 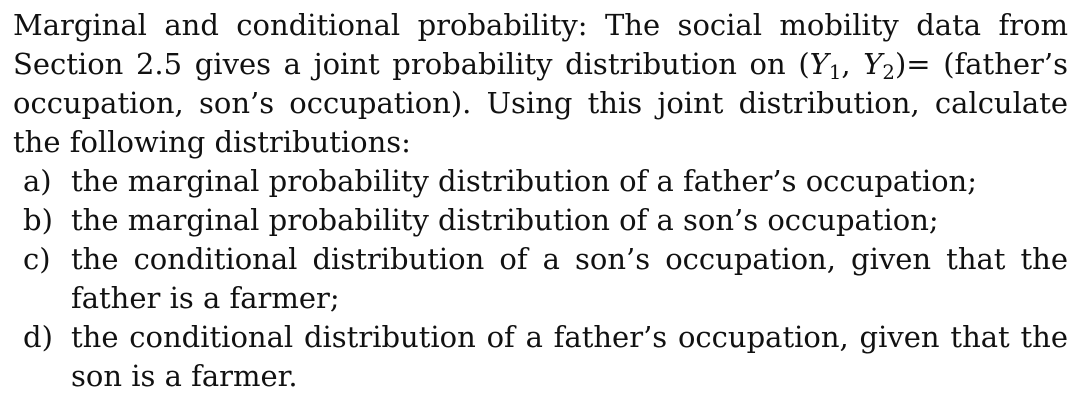 I want to click on subquestion-marker: c), so click(x=37, y=259).